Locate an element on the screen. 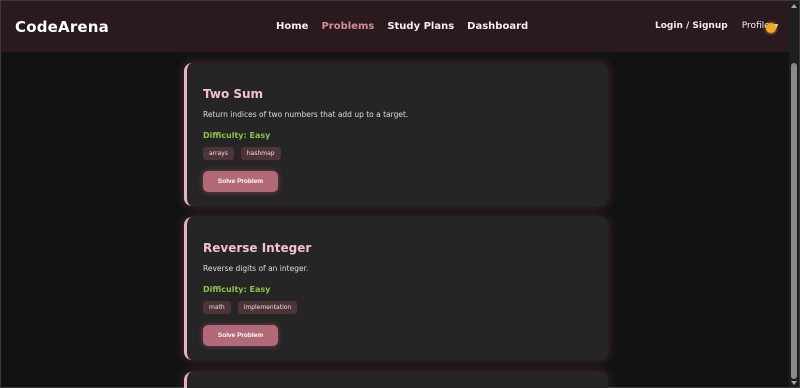 Image resolution: width=800 pixels, height=388 pixels. login-signup-link: Login / Signup is located at coordinates (691, 26).